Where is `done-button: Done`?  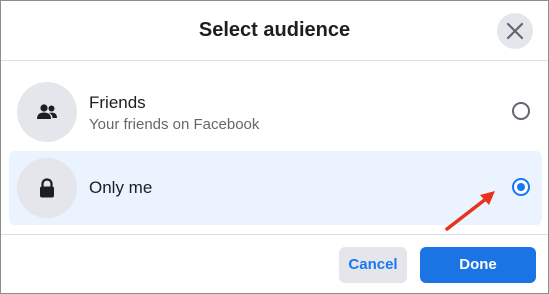
done-button: Done is located at coordinates (478, 265).